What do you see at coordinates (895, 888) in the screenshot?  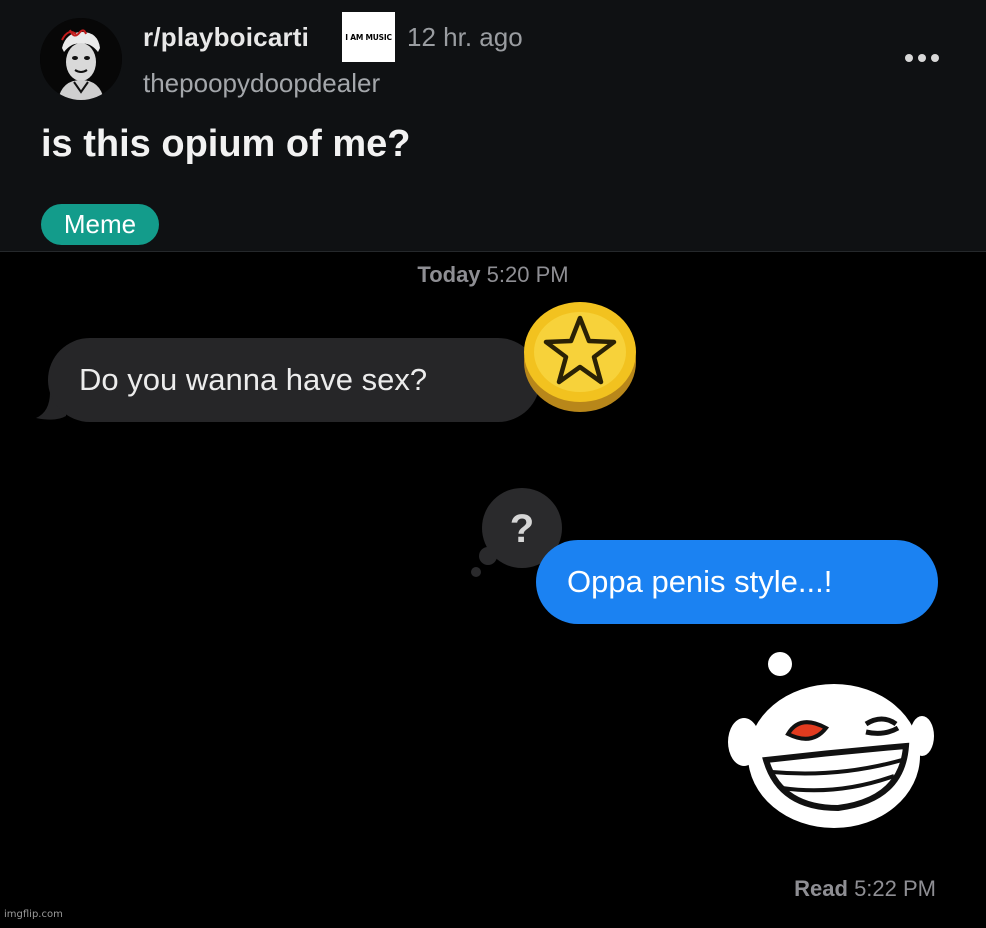 I see `read-time: 5:22 PM` at bounding box center [895, 888].